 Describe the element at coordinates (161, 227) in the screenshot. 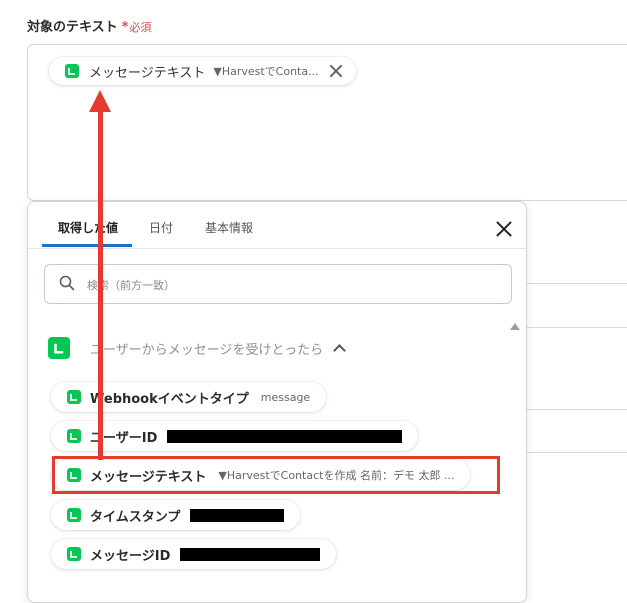

I see `tab-date: 日付` at that location.